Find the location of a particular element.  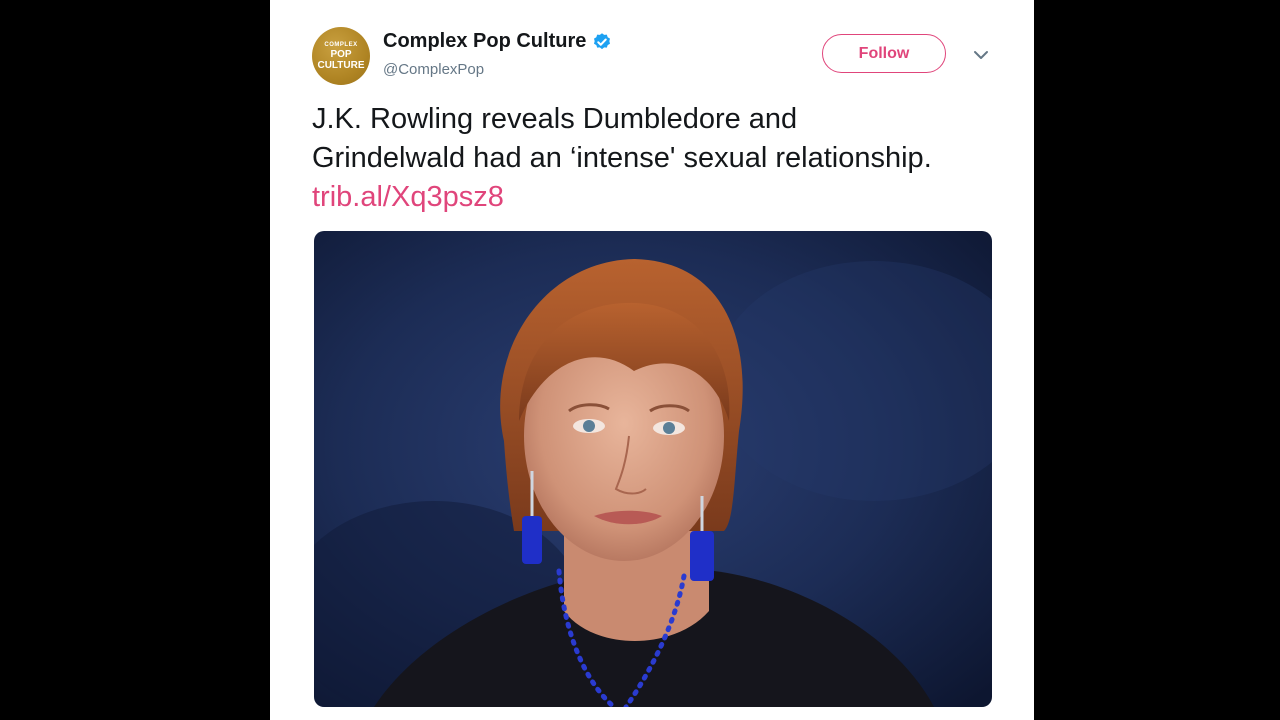

author-name-row: Complex Pop Culture is located at coordinates (497, 41).